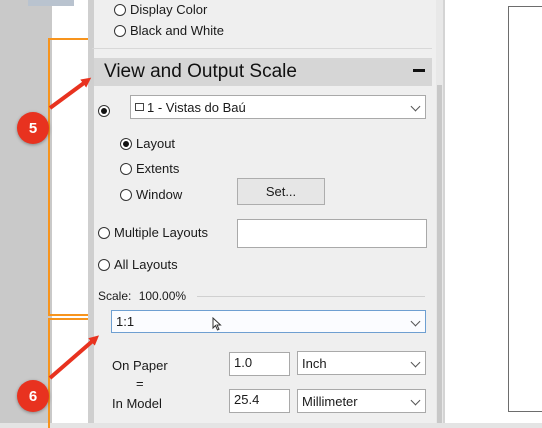  What do you see at coordinates (74, 357) in the screenshot?
I see `arrow-6-icon` at bounding box center [74, 357].